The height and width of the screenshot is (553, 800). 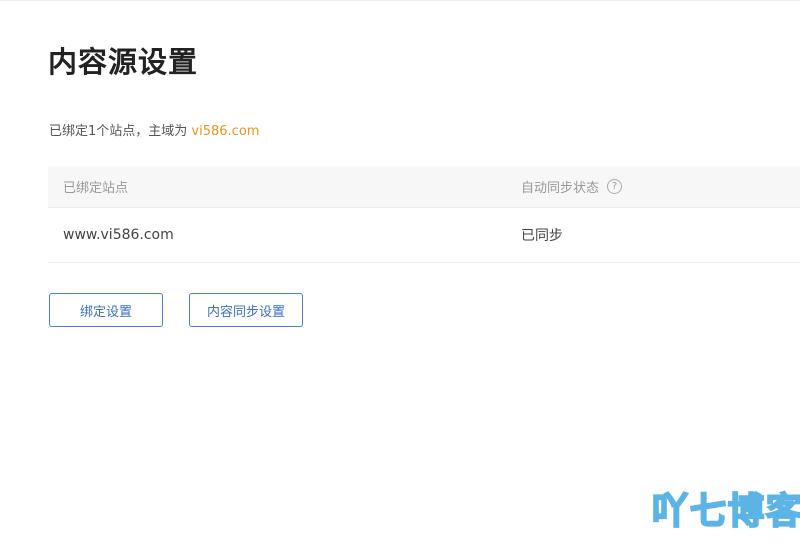 I want to click on header-sync-status-label: 自动同步状态, so click(x=560, y=188).